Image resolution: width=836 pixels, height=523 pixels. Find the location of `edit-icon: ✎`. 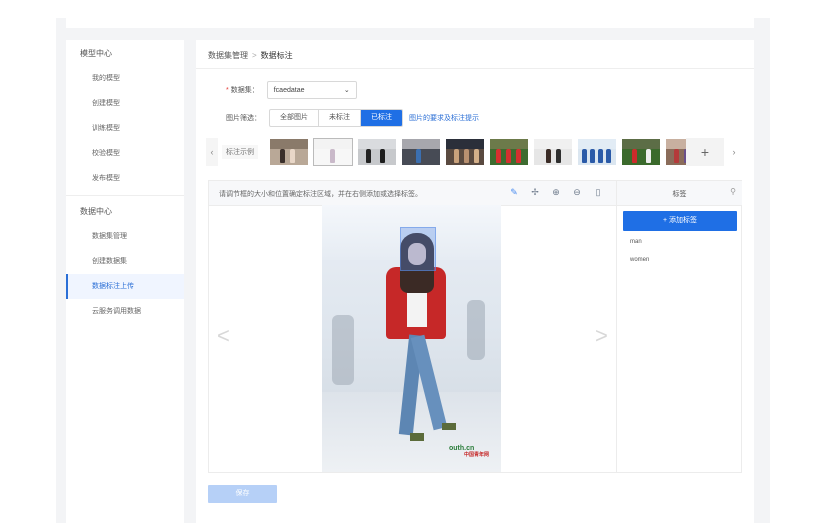

edit-icon: ✎ is located at coordinates (514, 192).